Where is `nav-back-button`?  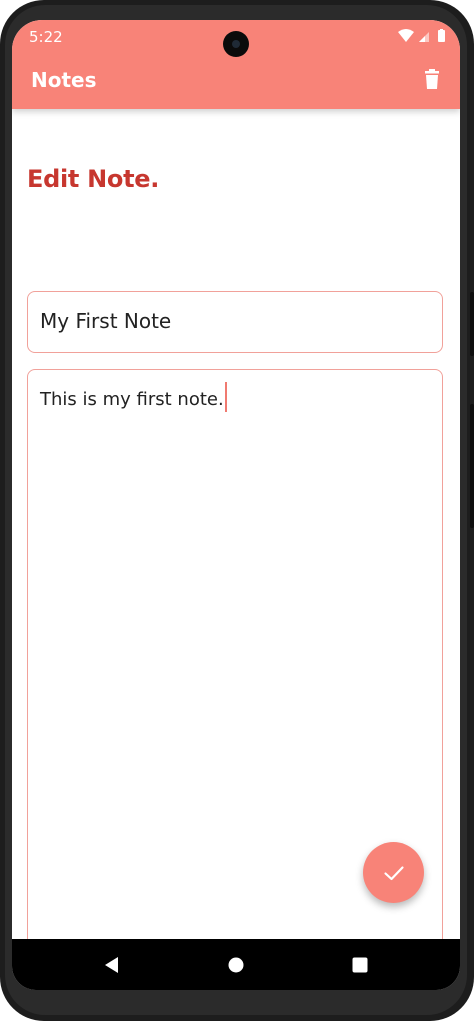
nav-back-button is located at coordinates (112, 965).